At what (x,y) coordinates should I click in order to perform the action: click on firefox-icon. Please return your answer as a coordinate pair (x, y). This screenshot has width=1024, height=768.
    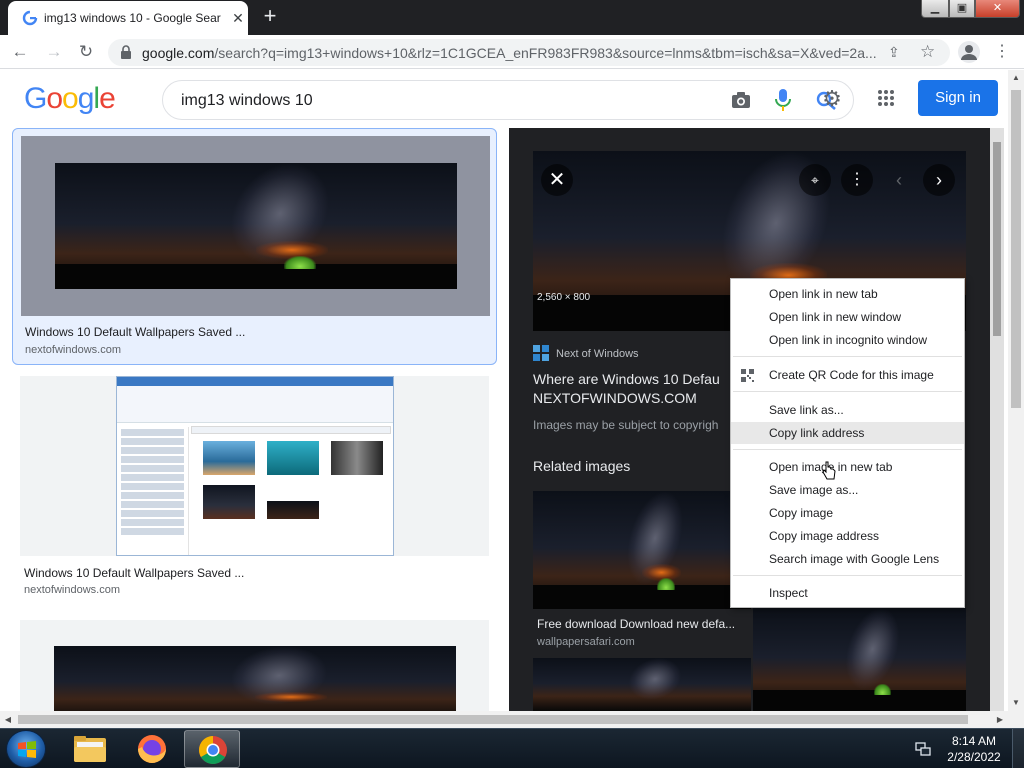
    Looking at the image, I should click on (152, 749).